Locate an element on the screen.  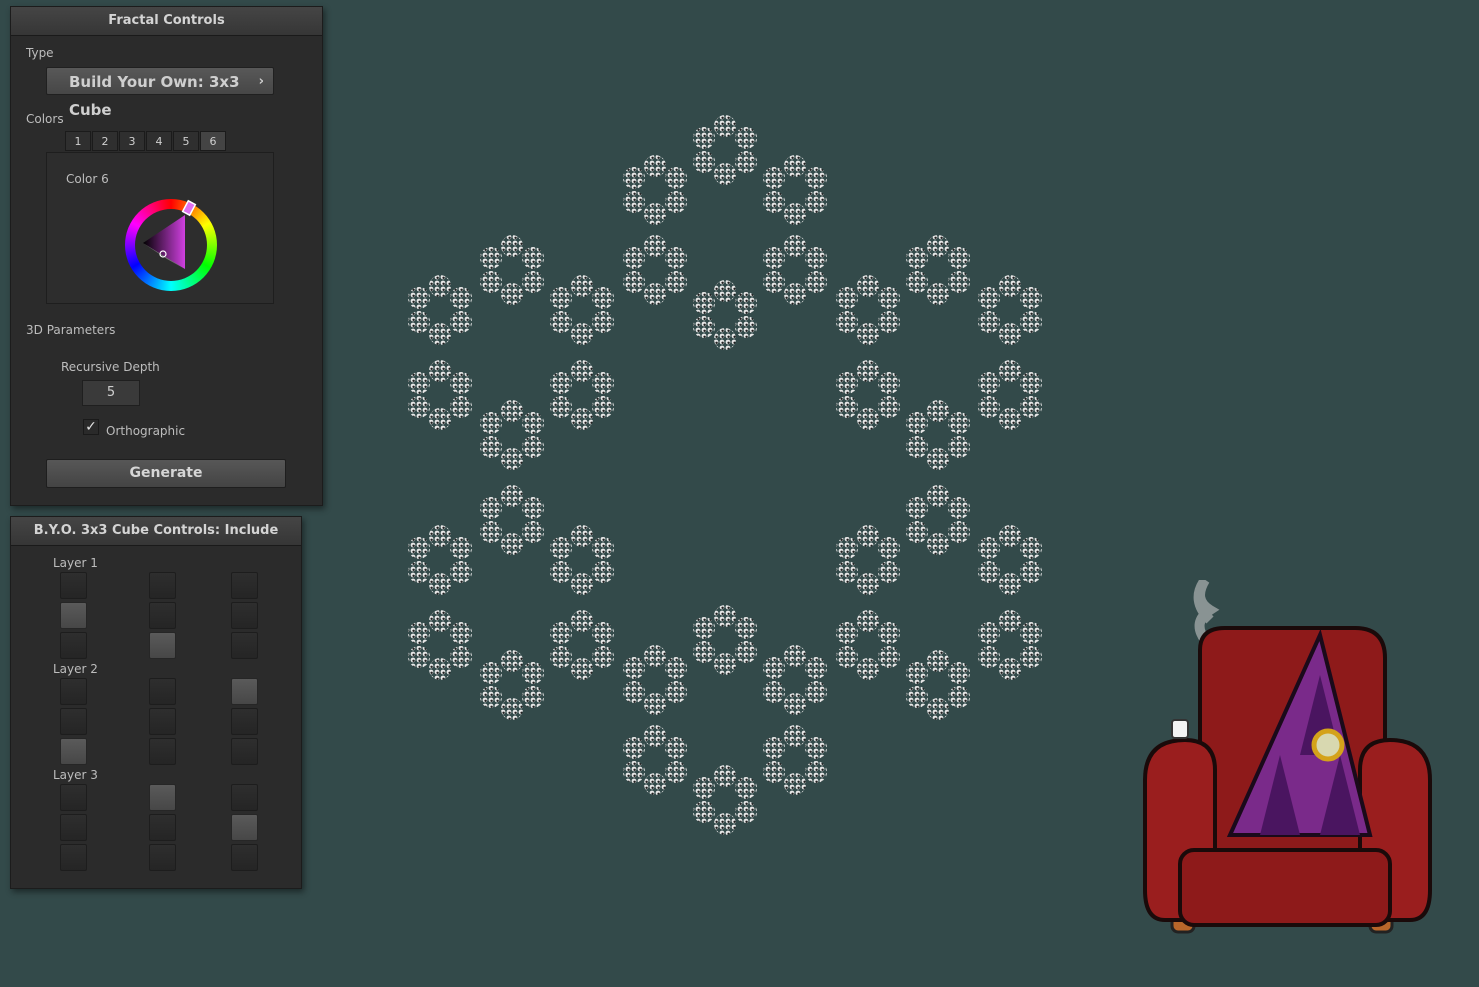
tab-color-6: 6 is located at coordinates (213, 141).